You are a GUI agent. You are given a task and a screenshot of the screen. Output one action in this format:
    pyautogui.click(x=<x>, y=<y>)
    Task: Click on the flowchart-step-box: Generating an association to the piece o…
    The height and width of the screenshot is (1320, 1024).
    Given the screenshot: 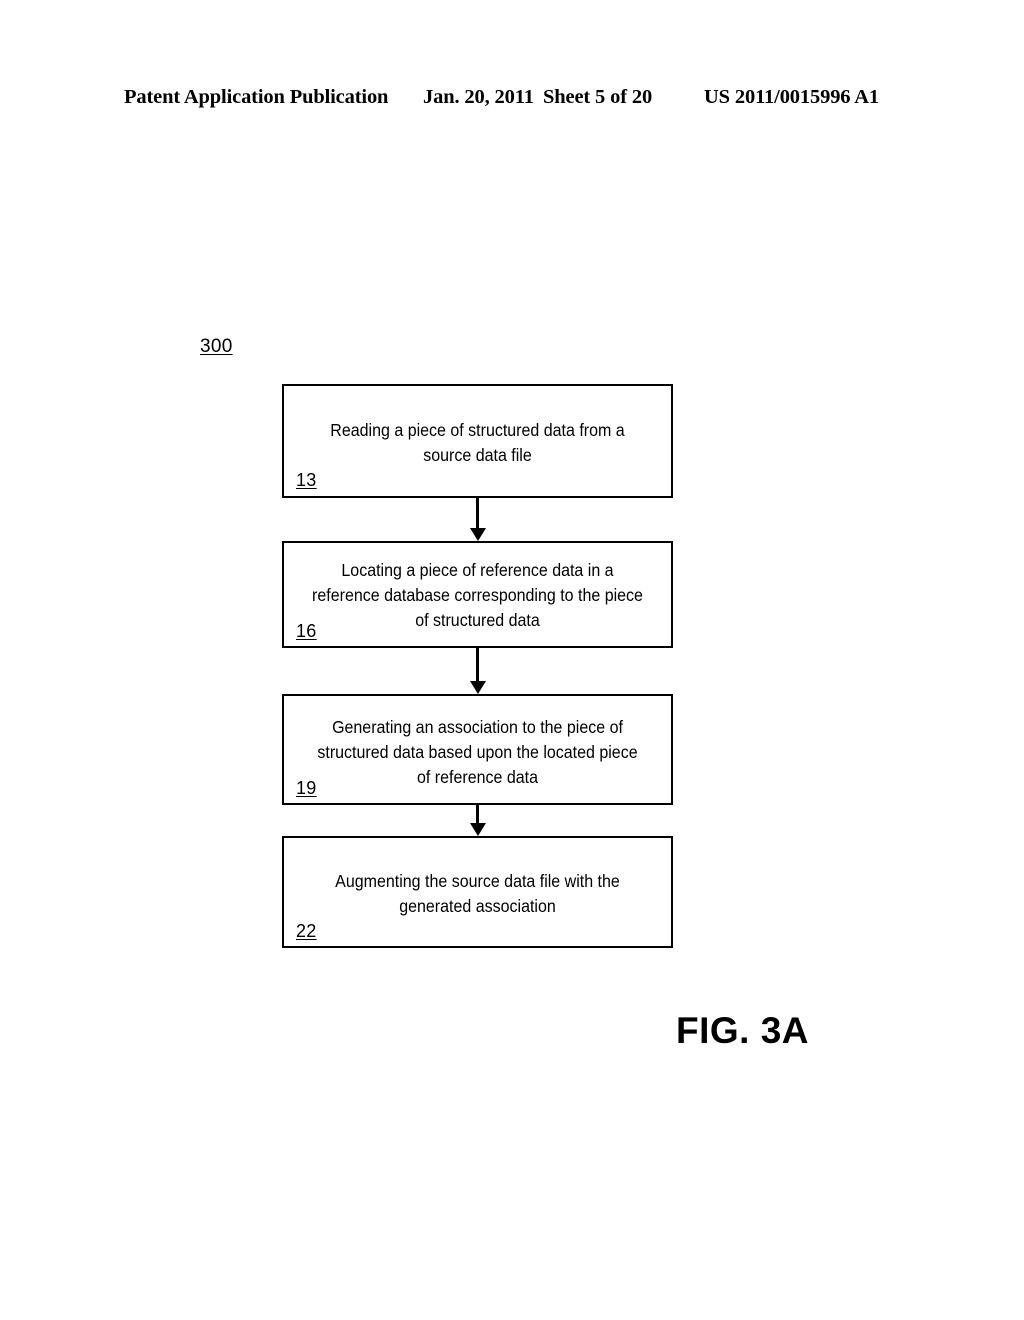 What is the action you would take?
    pyautogui.click(x=477, y=749)
    